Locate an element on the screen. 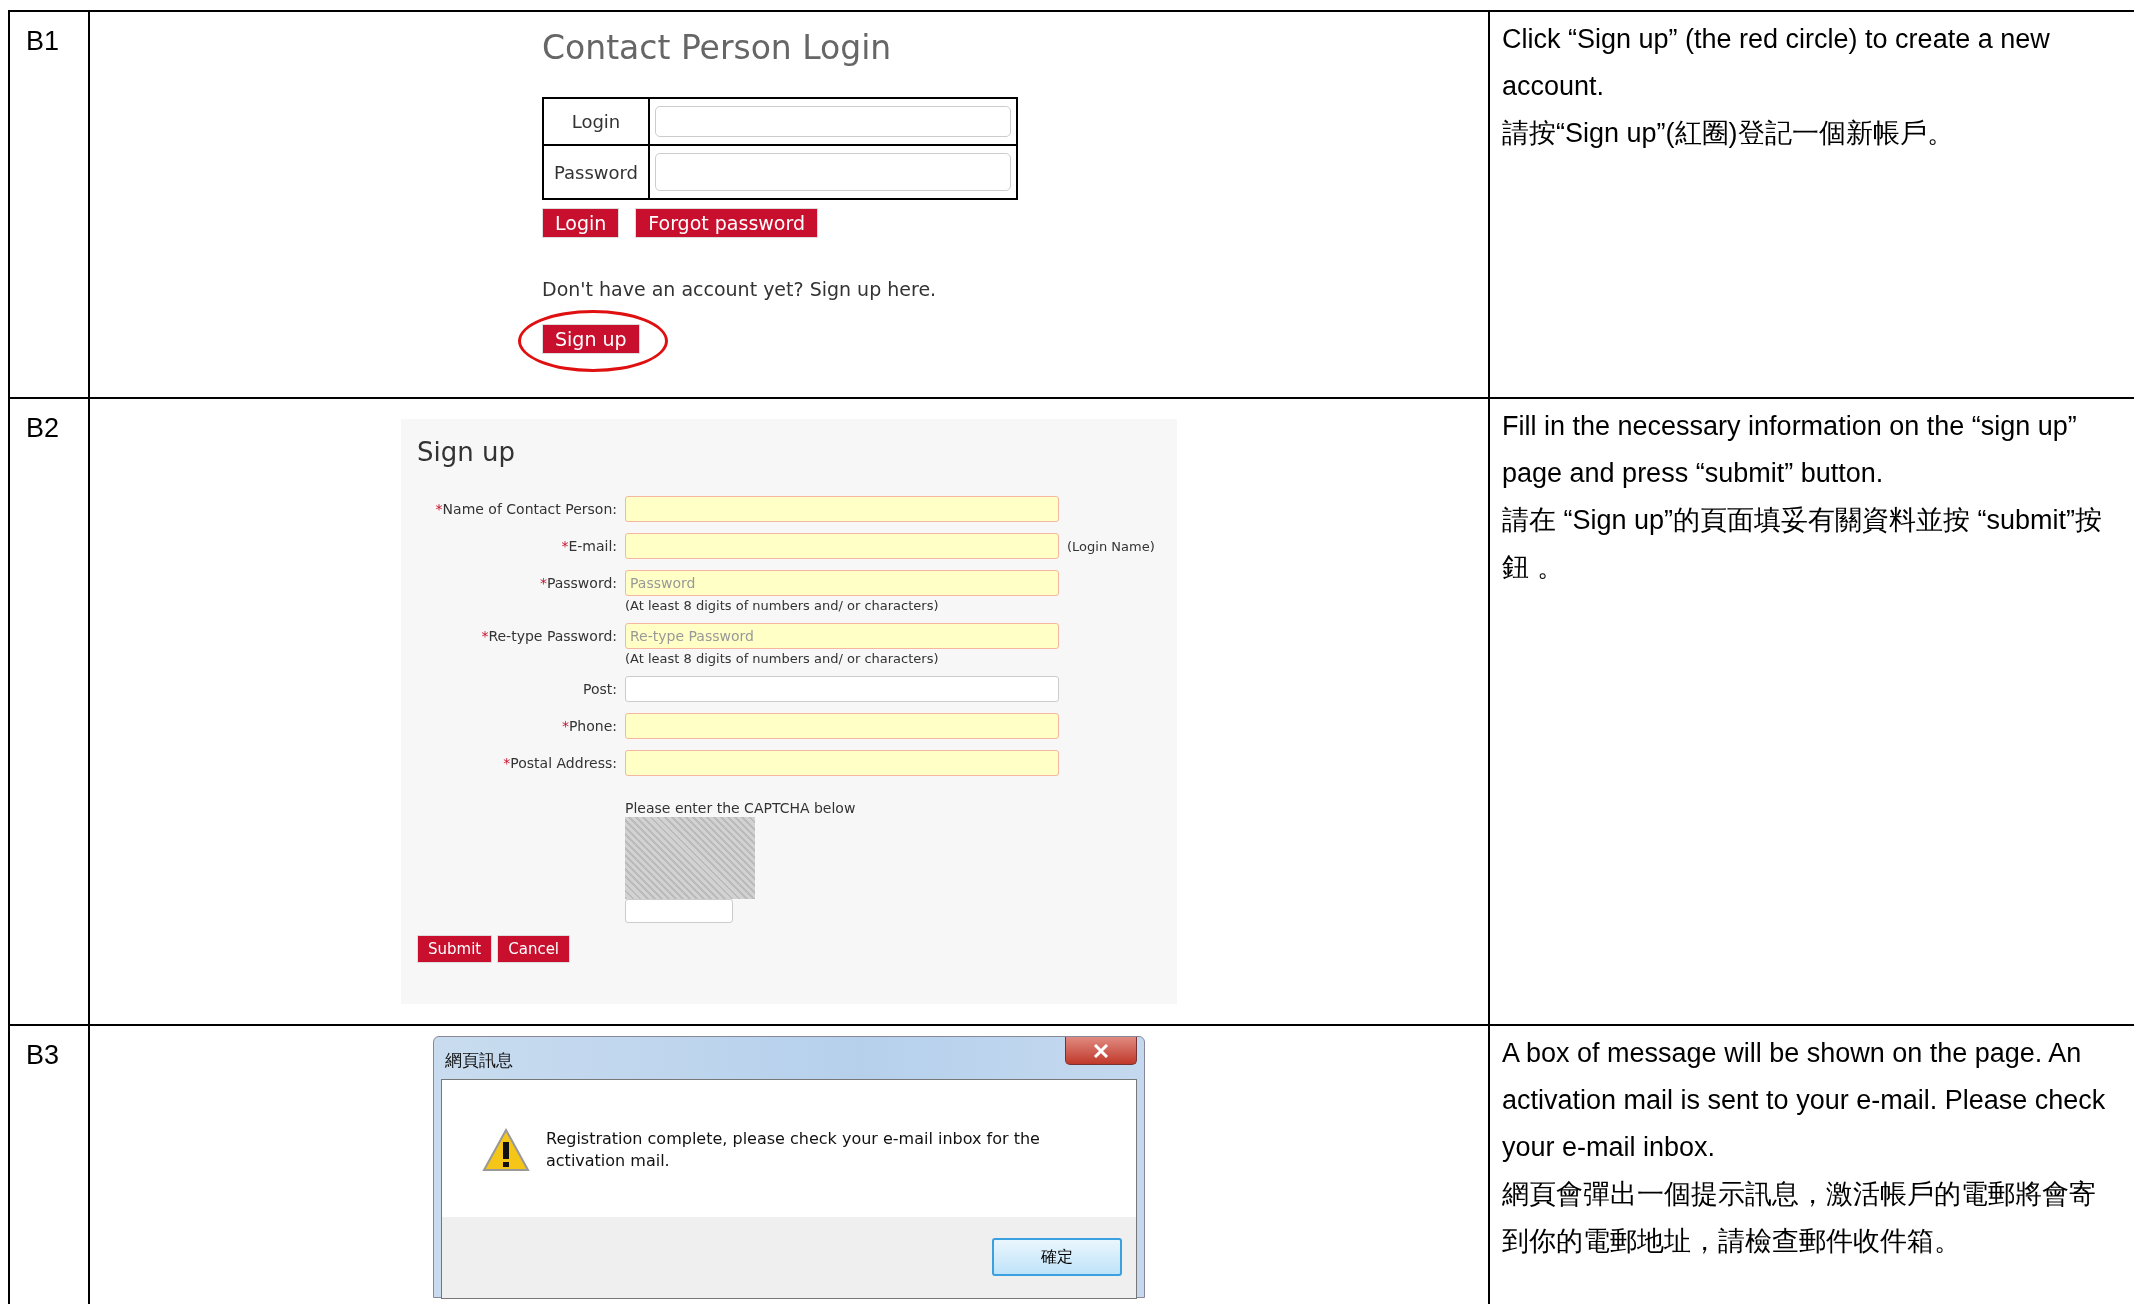 Image resolution: width=2134 pixels, height=1304 pixels. close-icon is located at coordinates (1101, 1050).